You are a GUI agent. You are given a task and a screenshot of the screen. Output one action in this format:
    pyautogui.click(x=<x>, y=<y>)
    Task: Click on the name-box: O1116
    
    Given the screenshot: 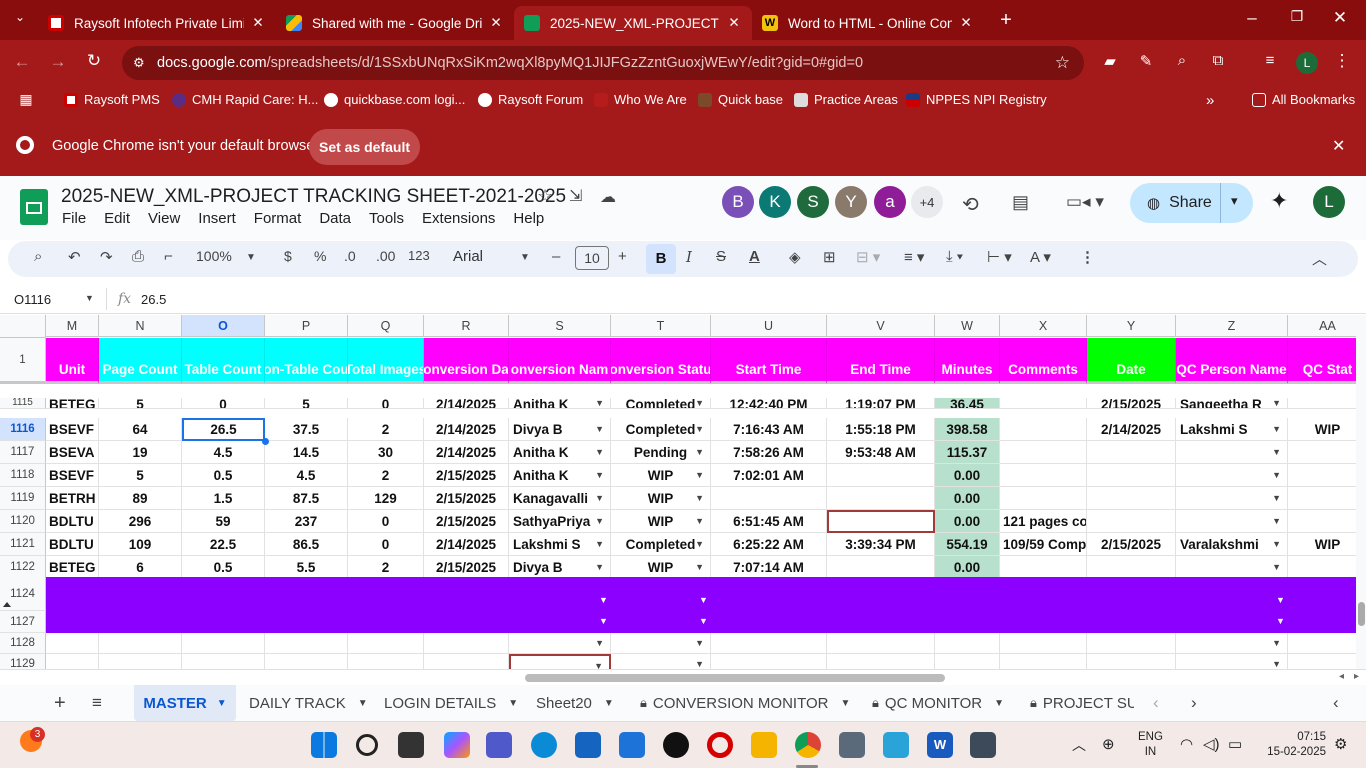 What is the action you would take?
    pyautogui.click(x=32, y=299)
    